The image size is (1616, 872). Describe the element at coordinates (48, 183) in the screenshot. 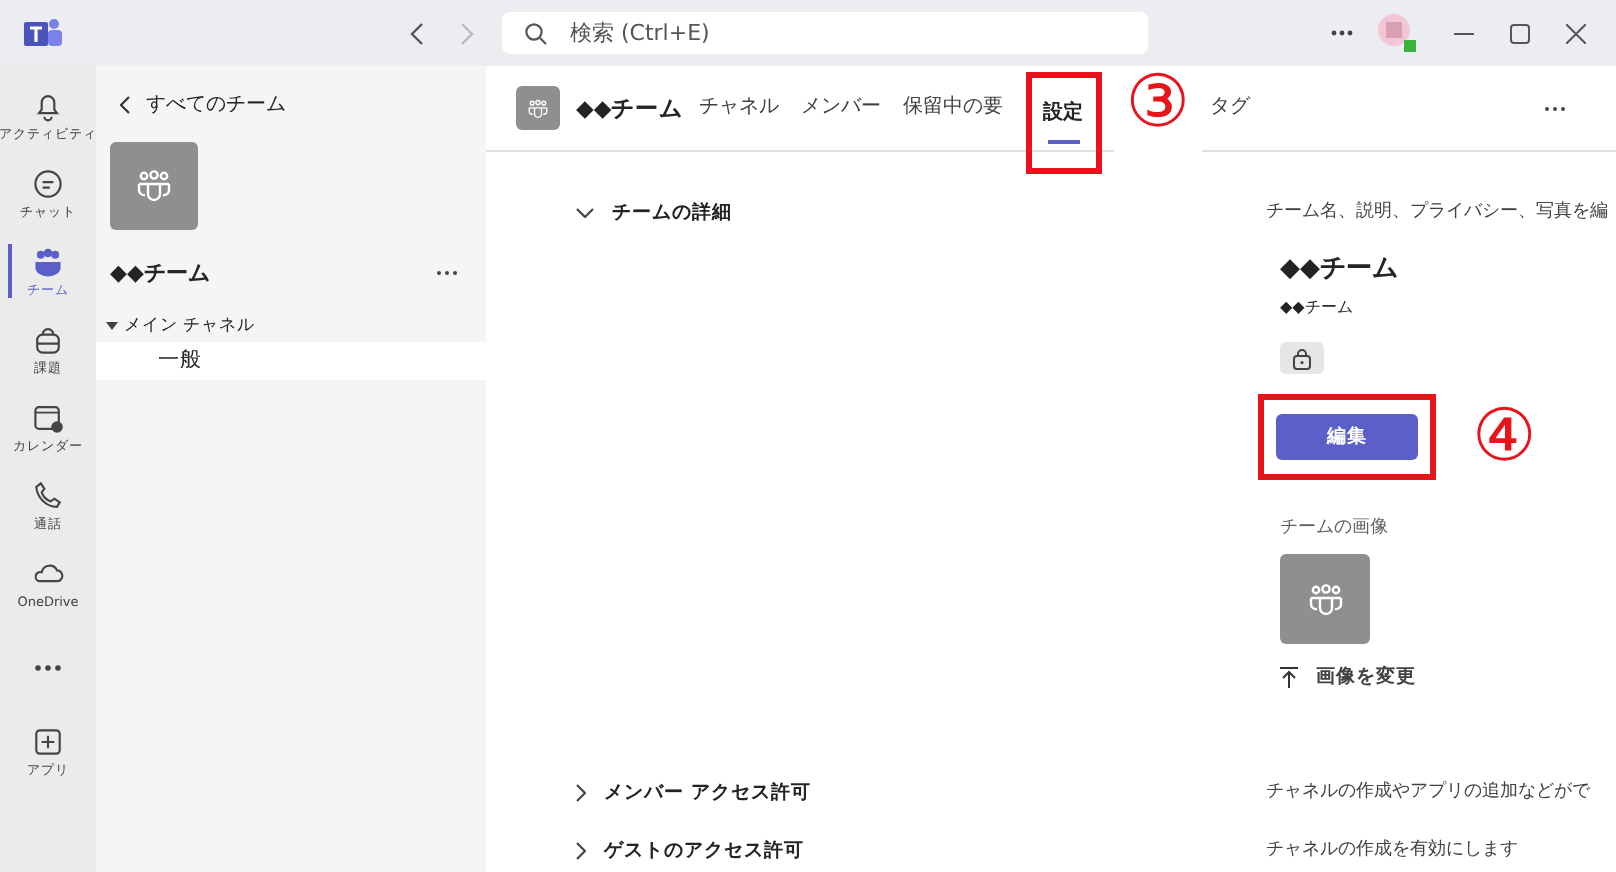

I see `chat-icon` at that location.